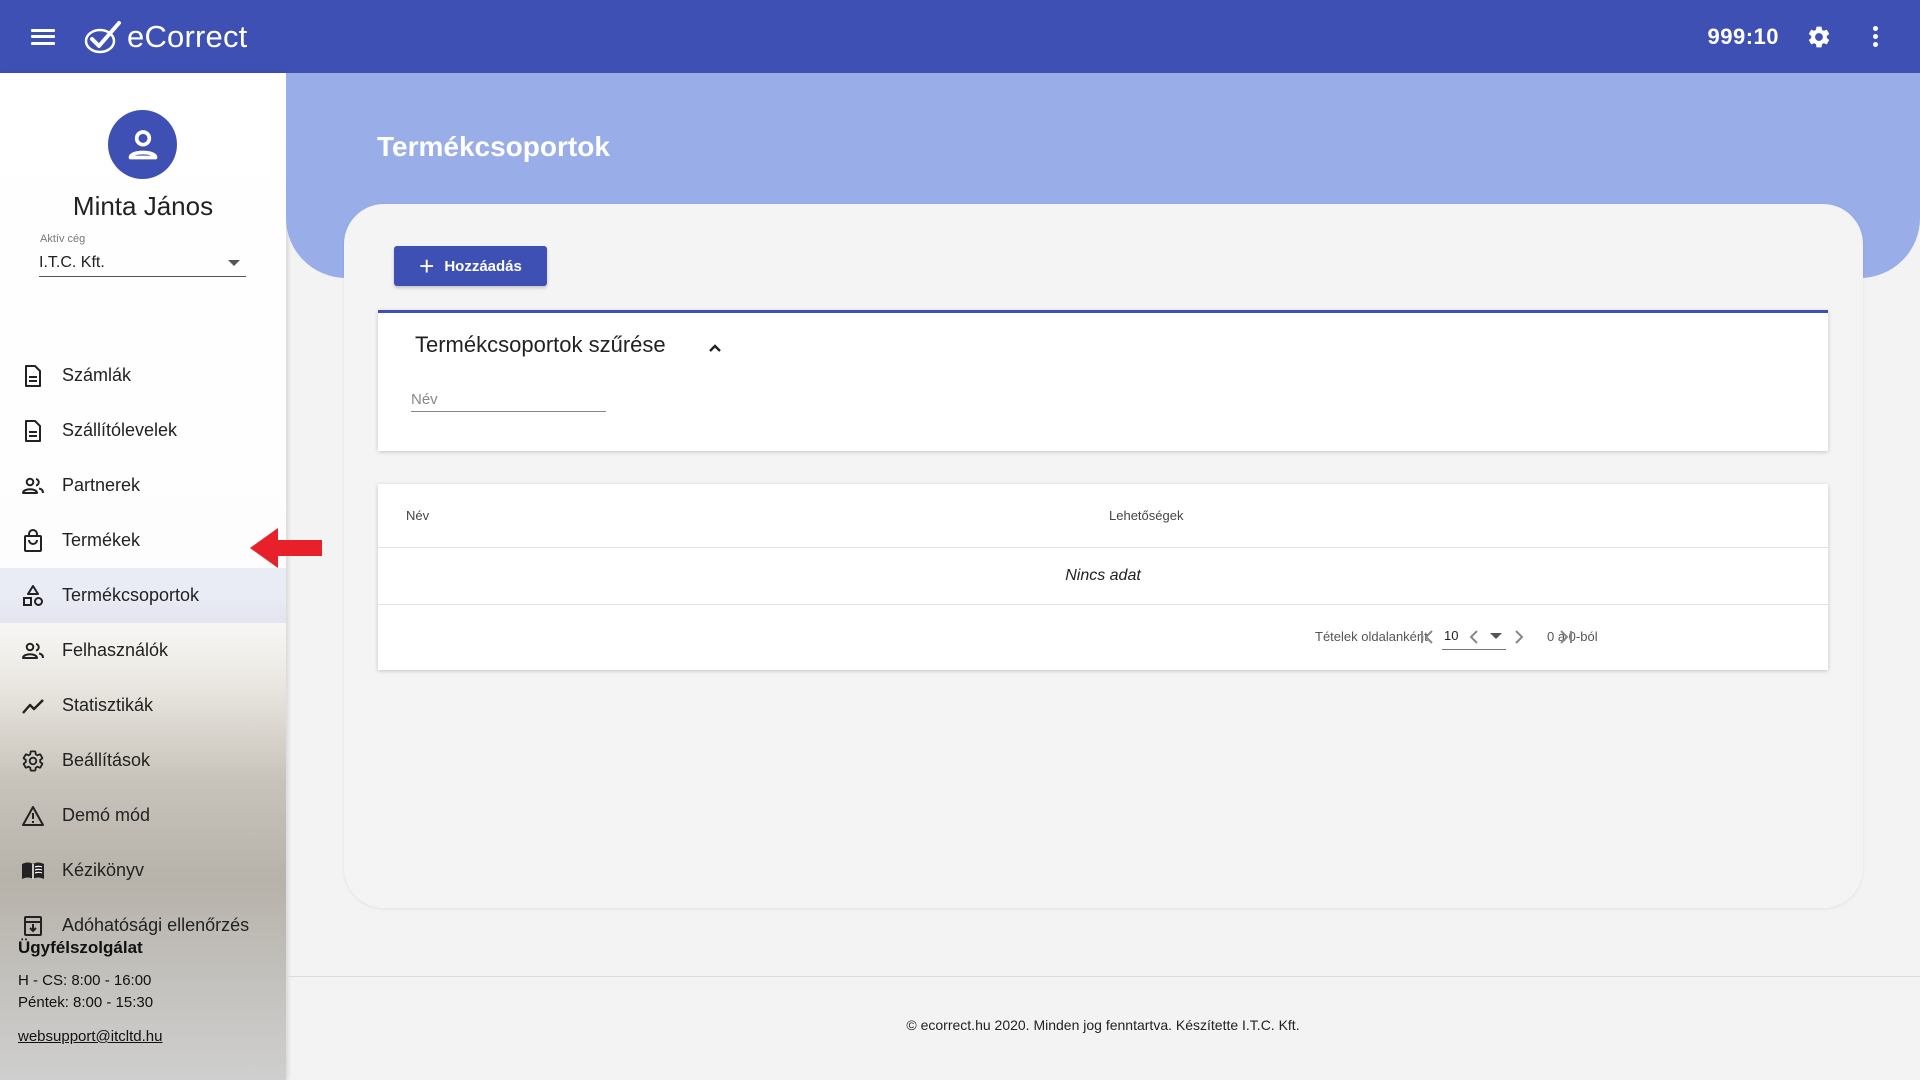 The height and width of the screenshot is (1080, 1920). Describe the element at coordinates (131, 595) in the screenshot. I see `sidebar-item-label: Termékcsoportok` at that location.